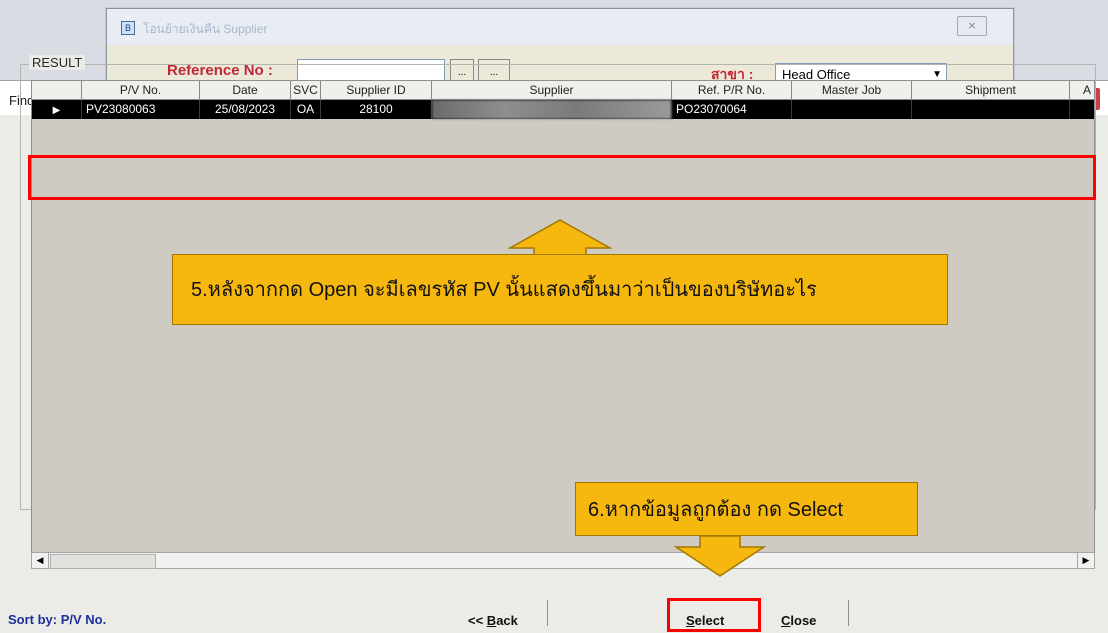 Image resolution: width=1108 pixels, height=633 pixels. What do you see at coordinates (720, 556) in the screenshot?
I see `arrow-down-icon` at bounding box center [720, 556].